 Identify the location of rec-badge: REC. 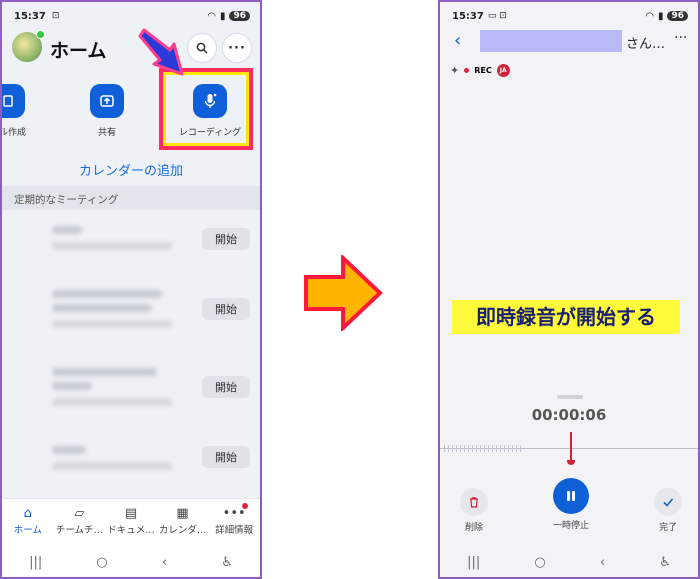
(483, 70).